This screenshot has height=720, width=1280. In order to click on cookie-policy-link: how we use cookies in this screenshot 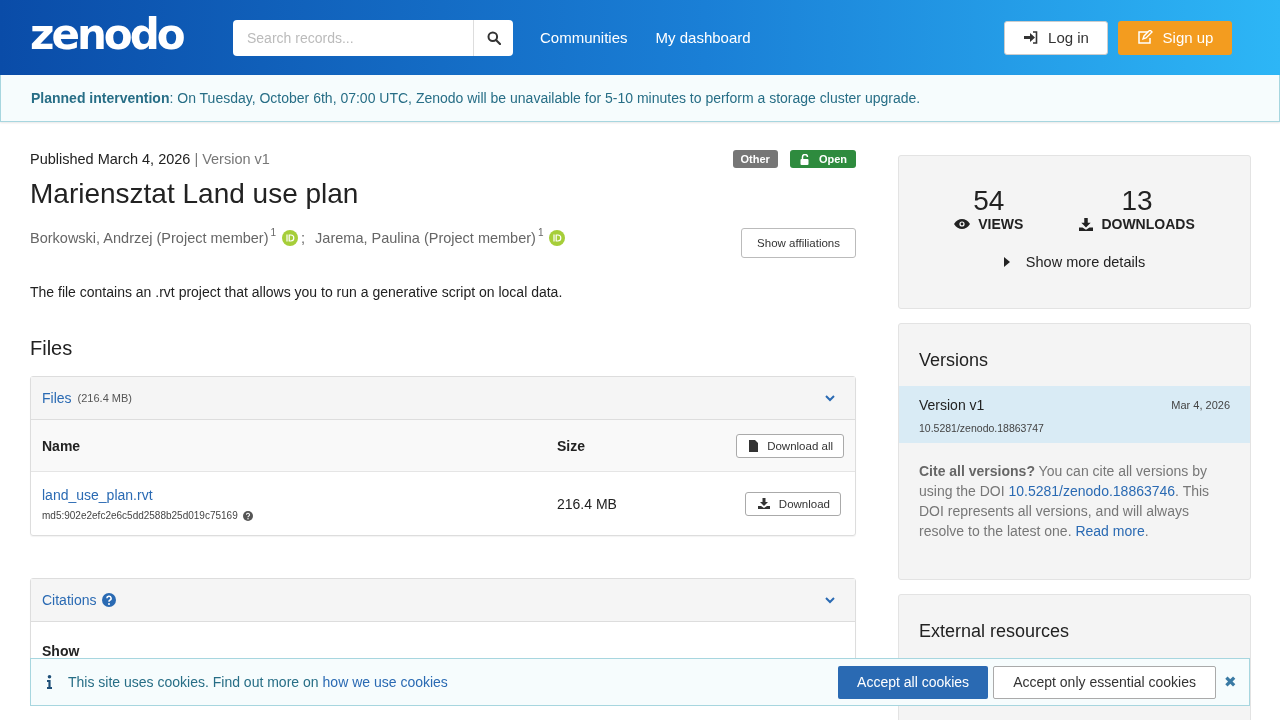, I will do `click(385, 682)`.